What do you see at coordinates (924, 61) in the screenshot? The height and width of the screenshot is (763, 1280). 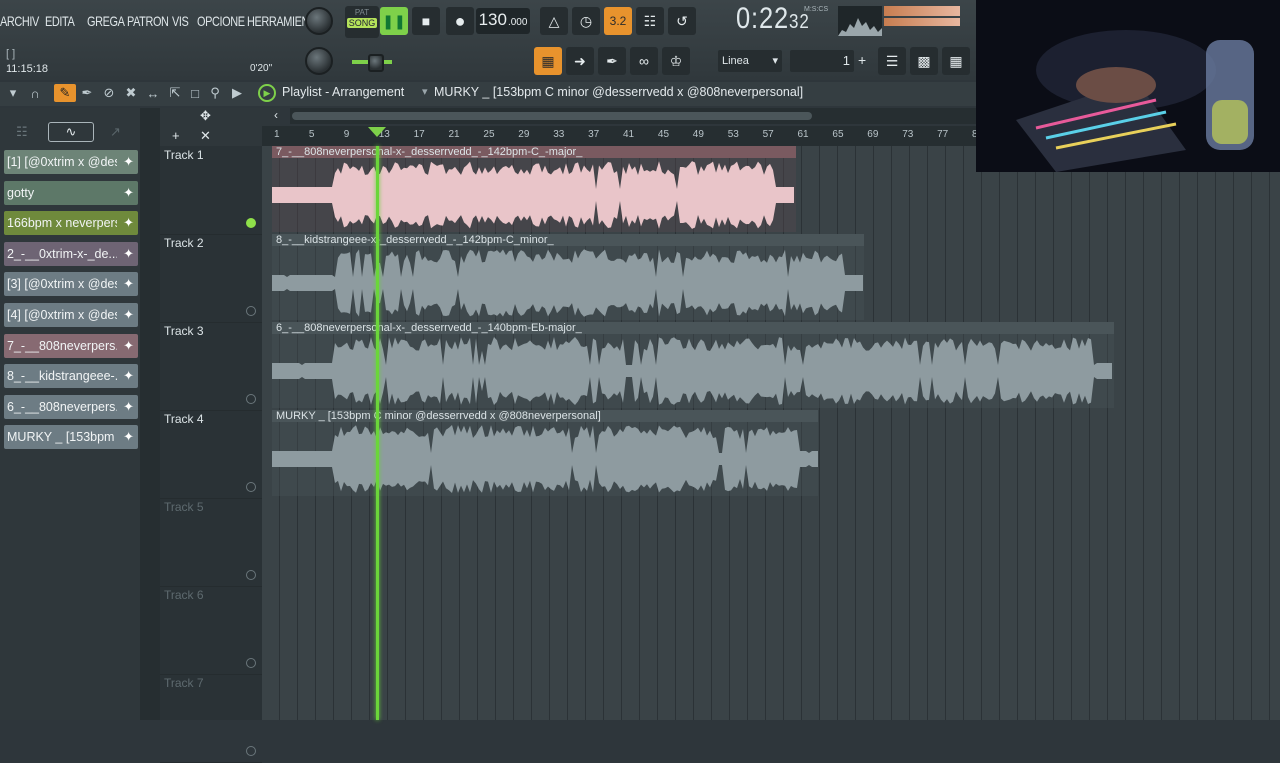 I see `channel-rack-button: ▩` at bounding box center [924, 61].